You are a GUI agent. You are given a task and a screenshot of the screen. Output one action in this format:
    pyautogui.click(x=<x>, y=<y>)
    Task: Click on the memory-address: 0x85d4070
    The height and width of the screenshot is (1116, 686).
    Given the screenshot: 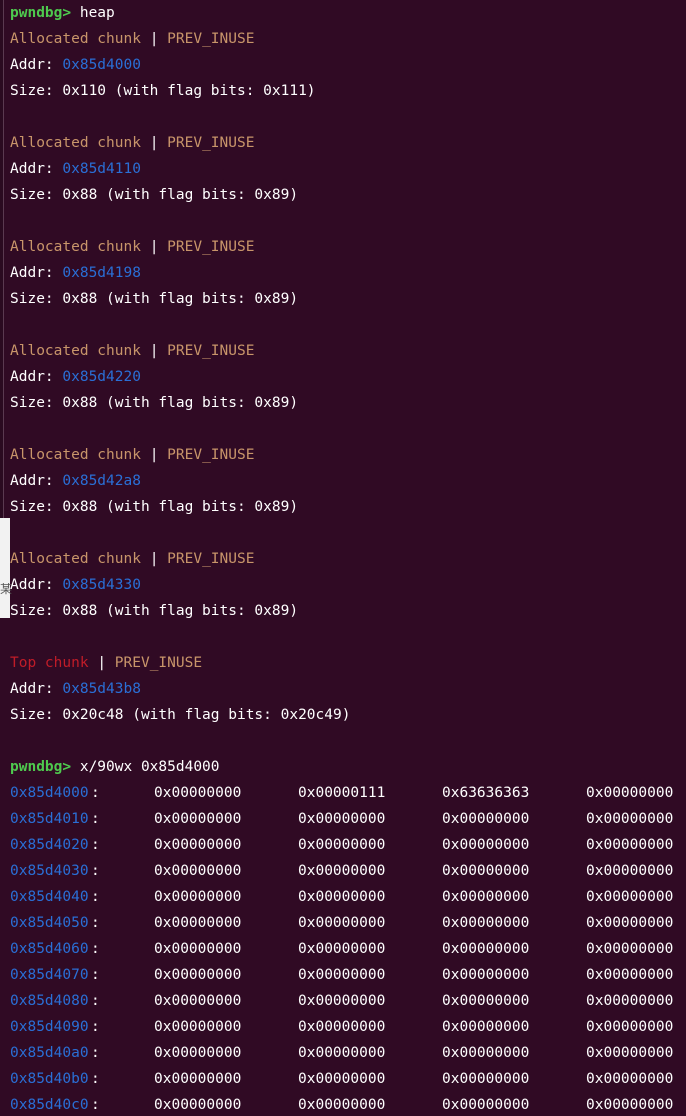 What is the action you would take?
    pyautogui.click(x=49, y=975)
    